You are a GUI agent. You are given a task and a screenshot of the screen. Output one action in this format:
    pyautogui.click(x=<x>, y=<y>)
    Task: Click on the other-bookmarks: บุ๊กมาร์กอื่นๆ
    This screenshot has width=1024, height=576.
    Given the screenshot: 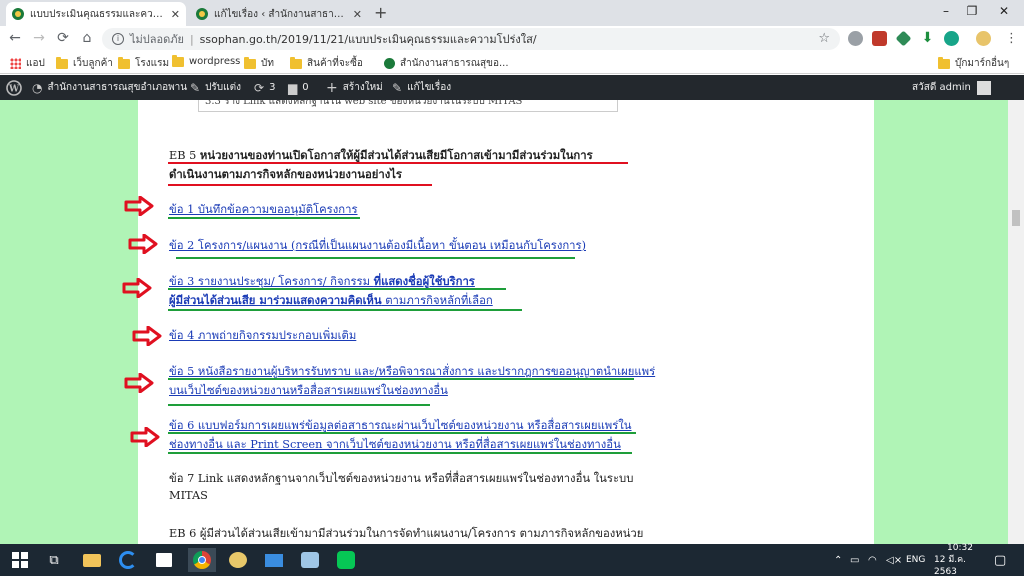 What is the action you would take?
    pyautogui.click(x=973, y=63)
    